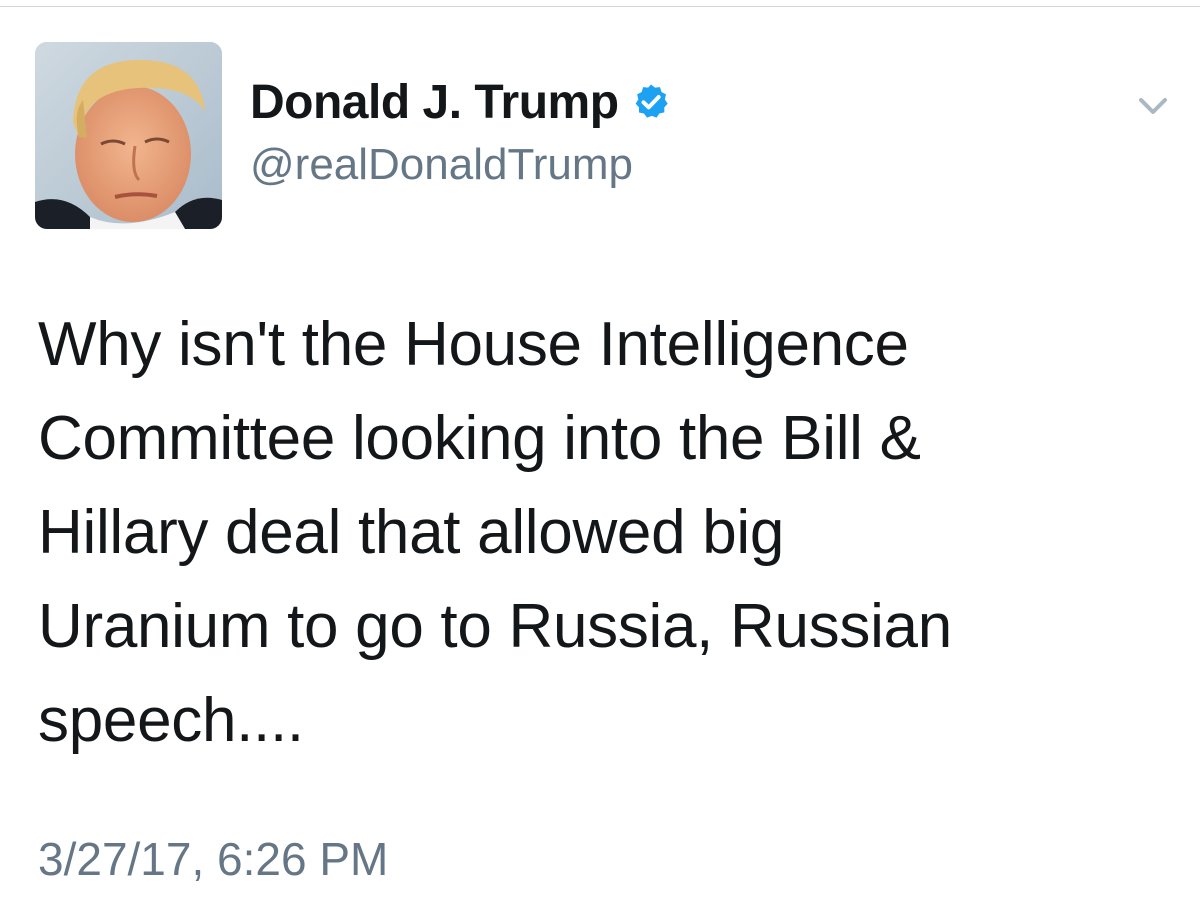  What do you see at coordinates (1153, 106) in the screenshot?
I see `chevron-down-icon` at bounding box center [1153, 106].